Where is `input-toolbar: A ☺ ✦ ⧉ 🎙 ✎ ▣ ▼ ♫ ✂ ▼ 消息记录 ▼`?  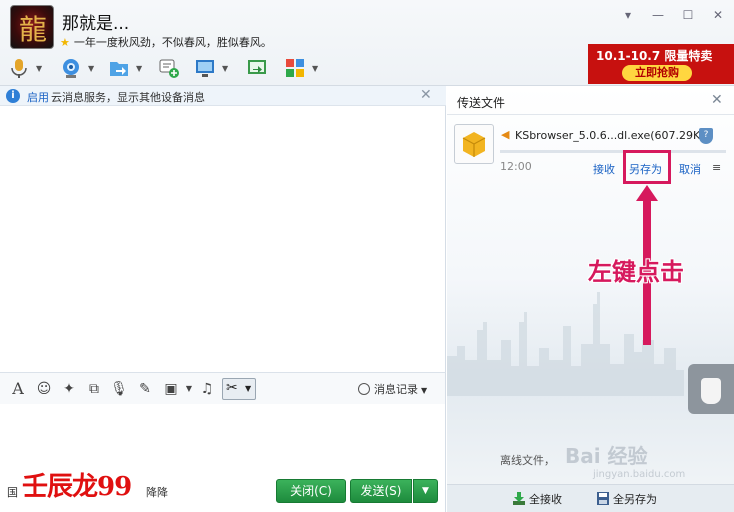 input-toolbar: A ☺ ✦ ⧉ 🎙 ✎ ▣ ▼ ♫ ✂ ▼ 消息记录 ▼ is located at coordinates (223, 388).